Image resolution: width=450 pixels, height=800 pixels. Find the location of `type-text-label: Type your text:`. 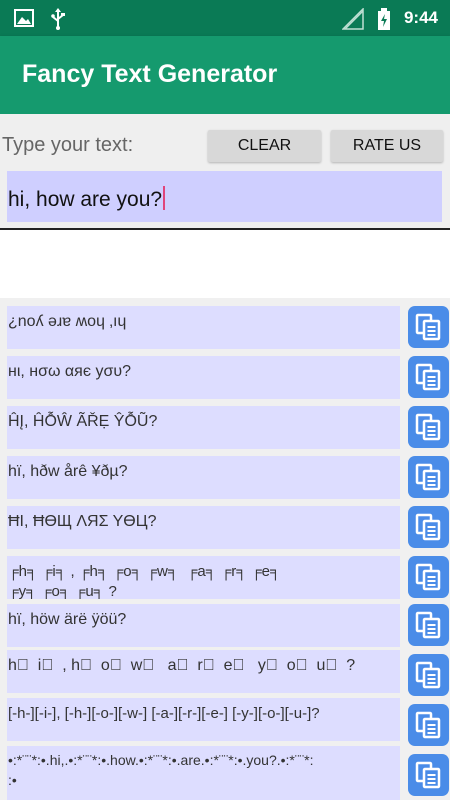

type-text-label: Type your text: is located at coordinates (68, 145).